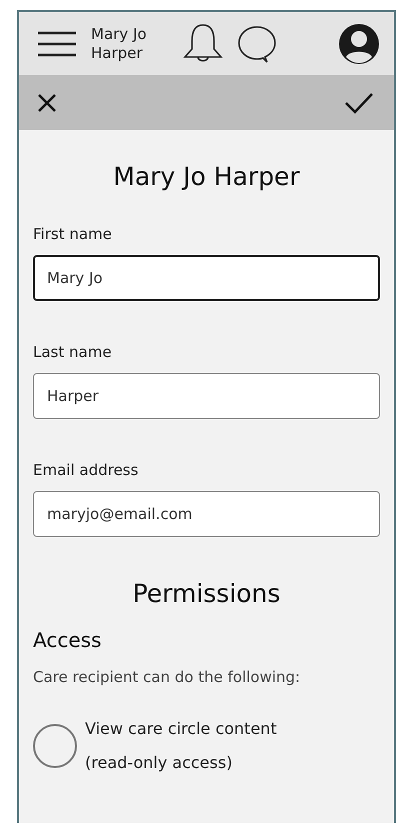 The image size is (401, 825). What do you see at coordinates (359, 43) in the screenshot?
I see `profile-icon` at bounding box center [359, 43].